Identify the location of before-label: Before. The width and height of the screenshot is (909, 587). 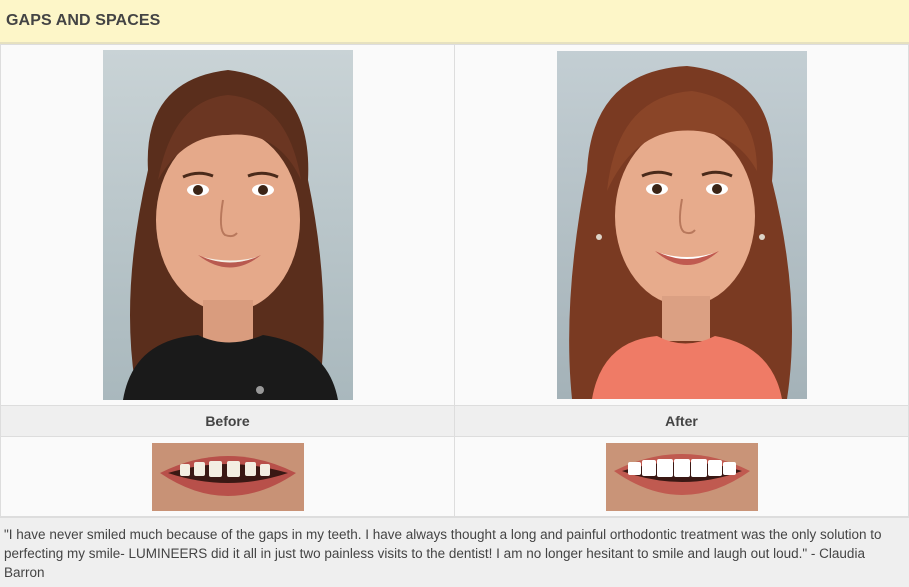
(227, 421).